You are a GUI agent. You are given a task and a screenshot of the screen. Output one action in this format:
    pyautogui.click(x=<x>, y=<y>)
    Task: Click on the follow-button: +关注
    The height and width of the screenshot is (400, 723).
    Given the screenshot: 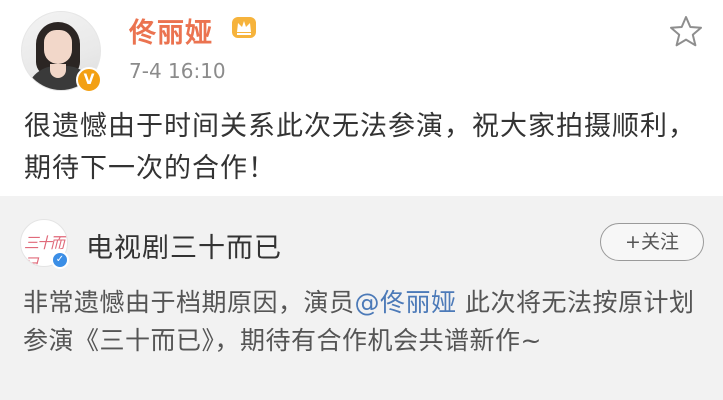 What is the action you would take?
    pyautogui.click(x=652, y=242)
    